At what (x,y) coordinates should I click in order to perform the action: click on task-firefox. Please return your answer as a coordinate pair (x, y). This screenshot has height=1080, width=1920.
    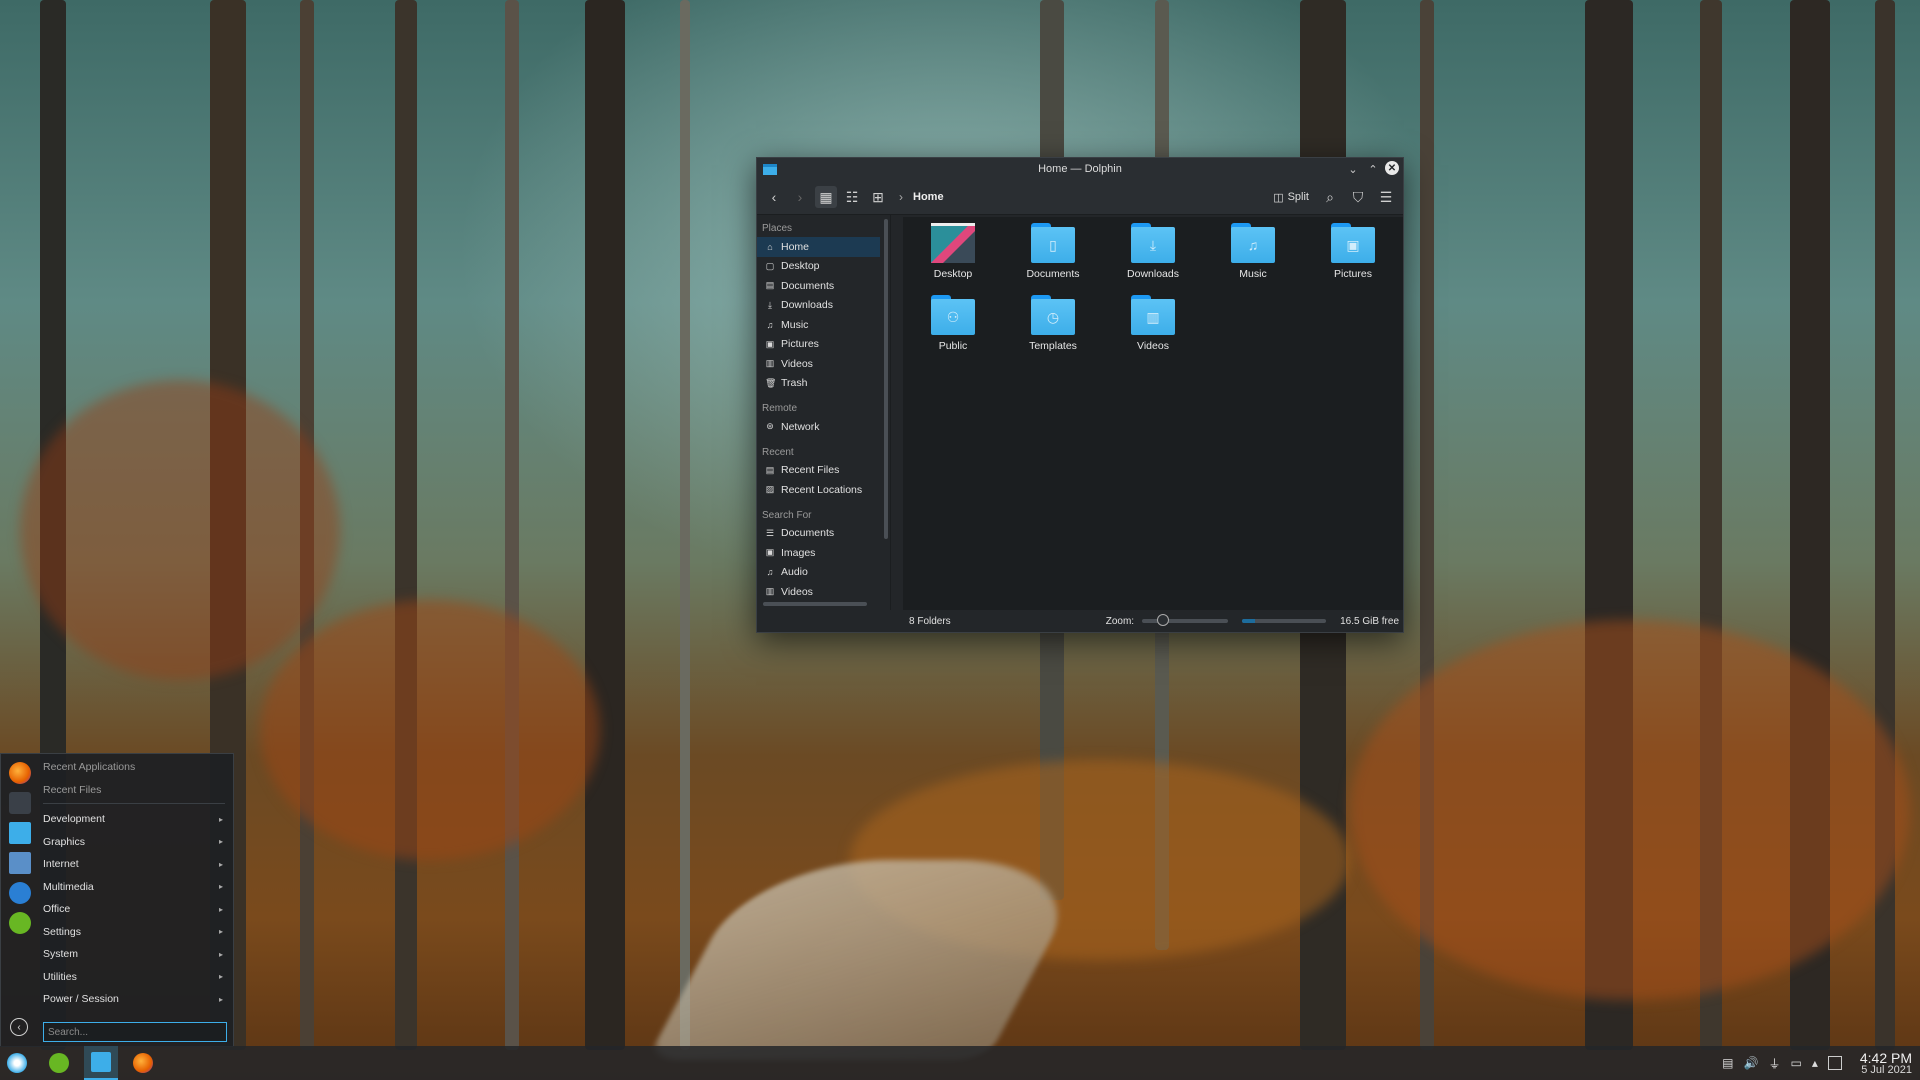
    Looking at the image, I should click on (143, 1063).